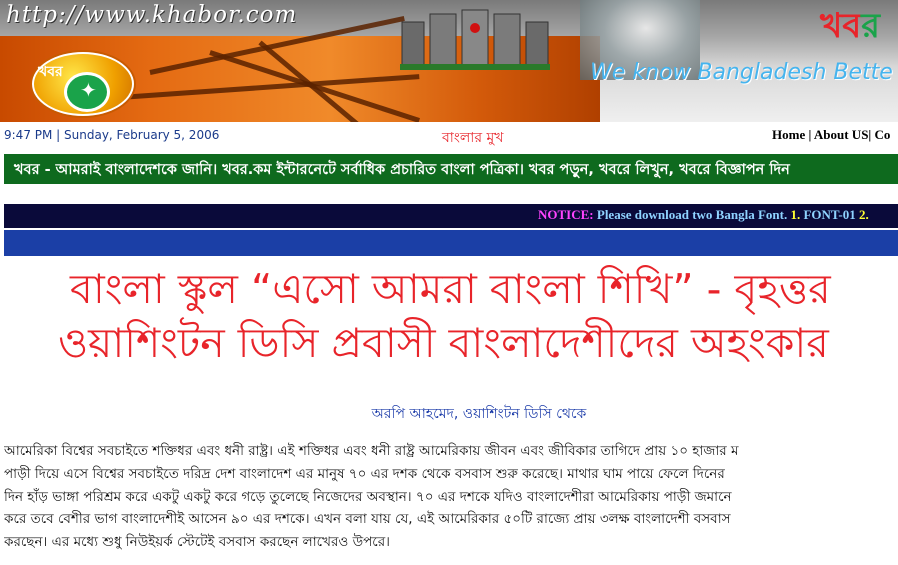  I want to click on khabor-logo-text: খবর, so click(50, 72).